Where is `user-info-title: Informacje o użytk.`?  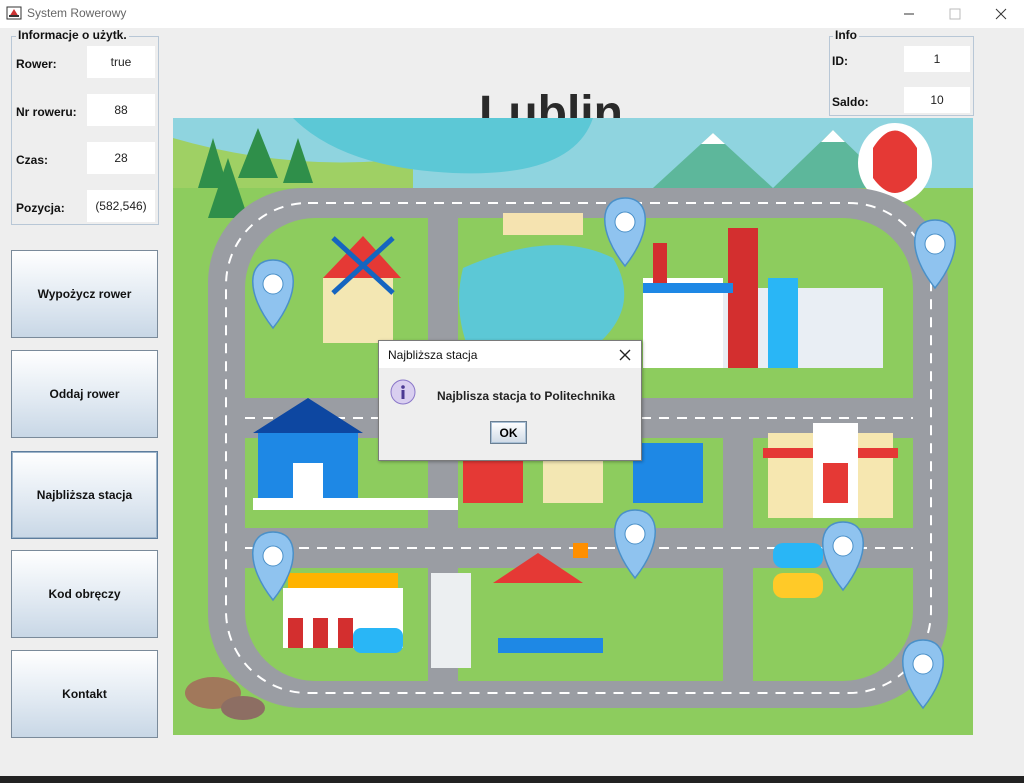
user-info-title: Informacje o użytk. is located at coordinates (72, 35).